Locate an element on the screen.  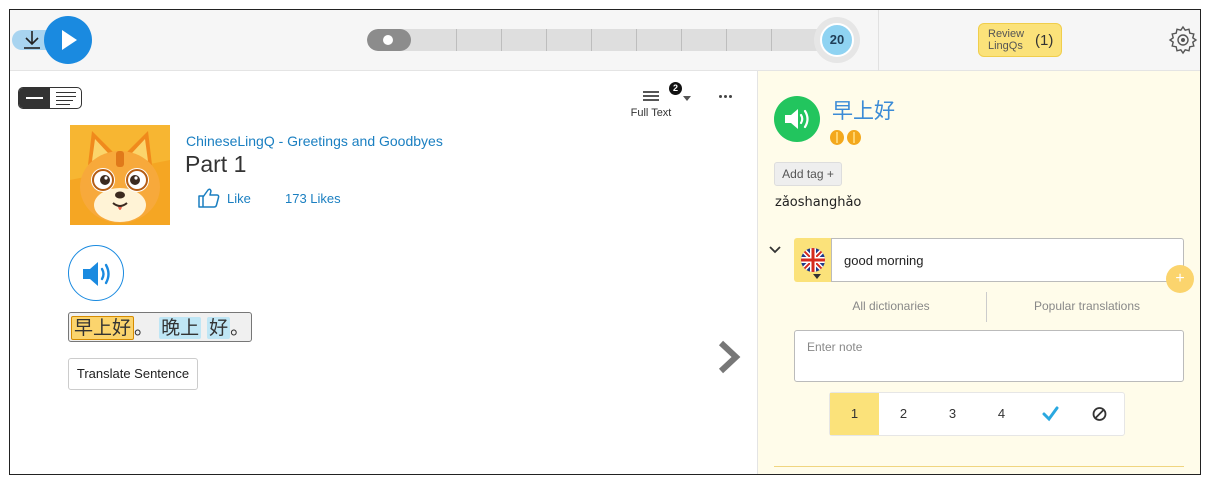
word-pinyin: zǎoshanghǎo is located at coordinates (818, 202).